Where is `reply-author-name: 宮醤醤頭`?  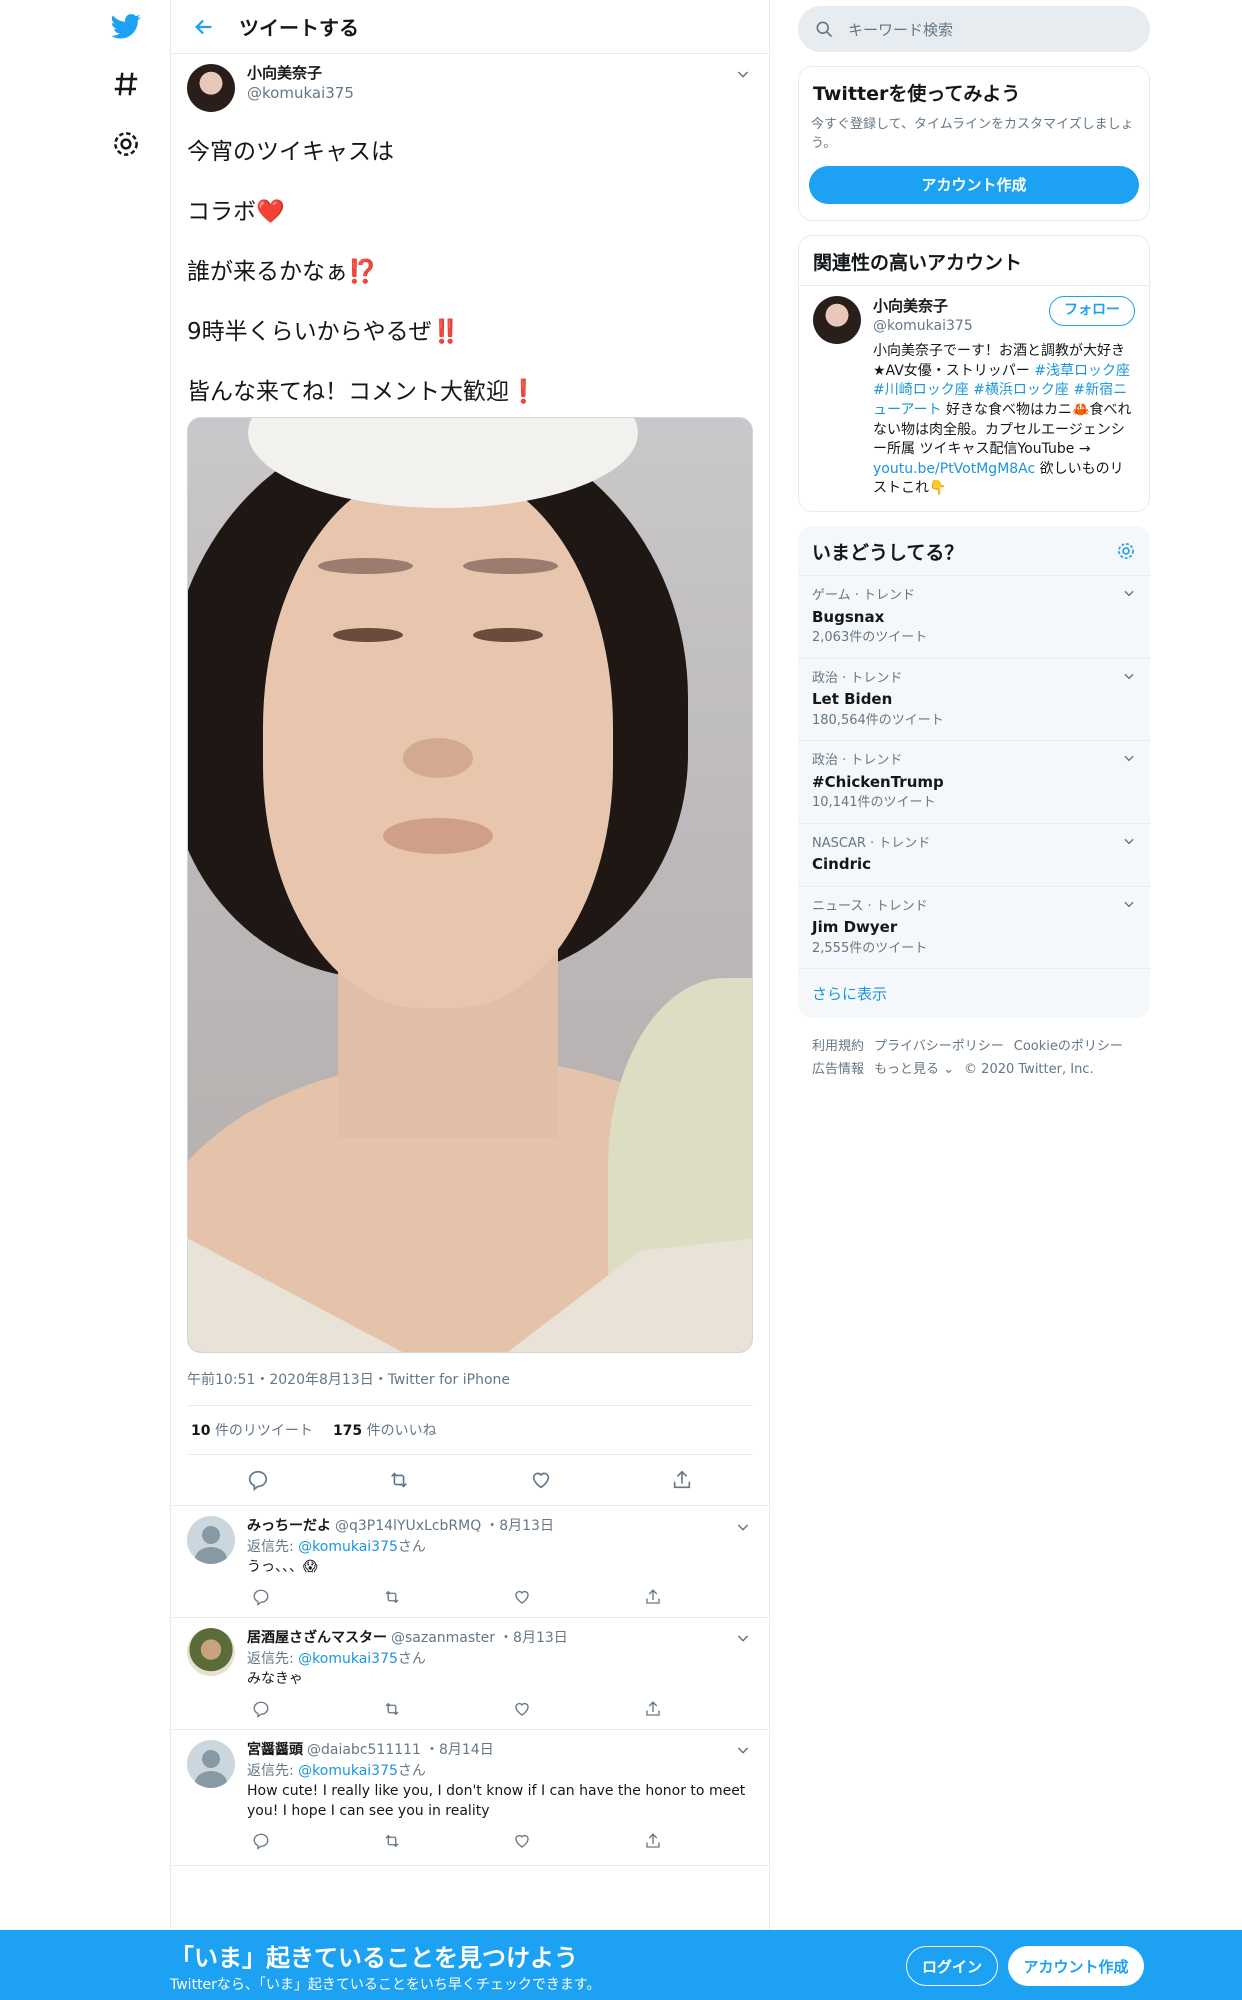
reply-author-name: 宮醤醤頭 is located at coordinates (275, 1750).